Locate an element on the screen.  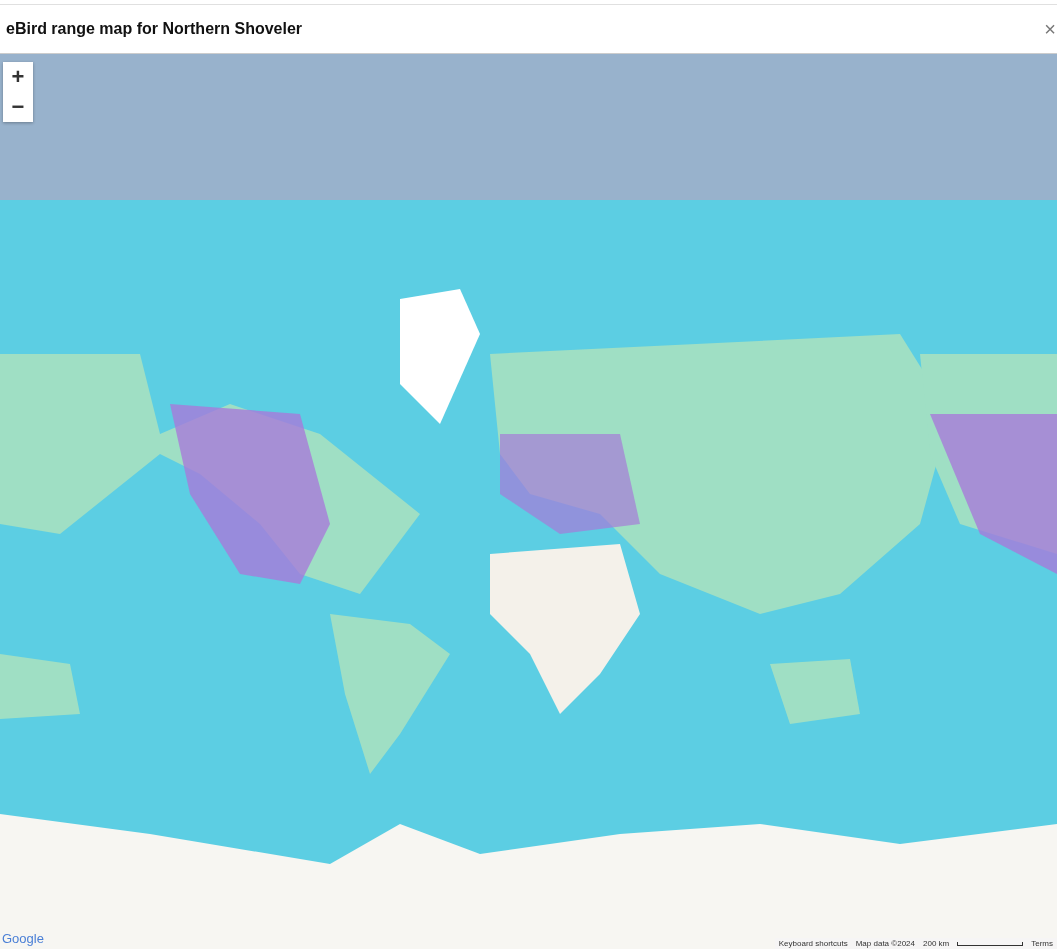
zoom-out-button: − is located at coordinates (18, 107).